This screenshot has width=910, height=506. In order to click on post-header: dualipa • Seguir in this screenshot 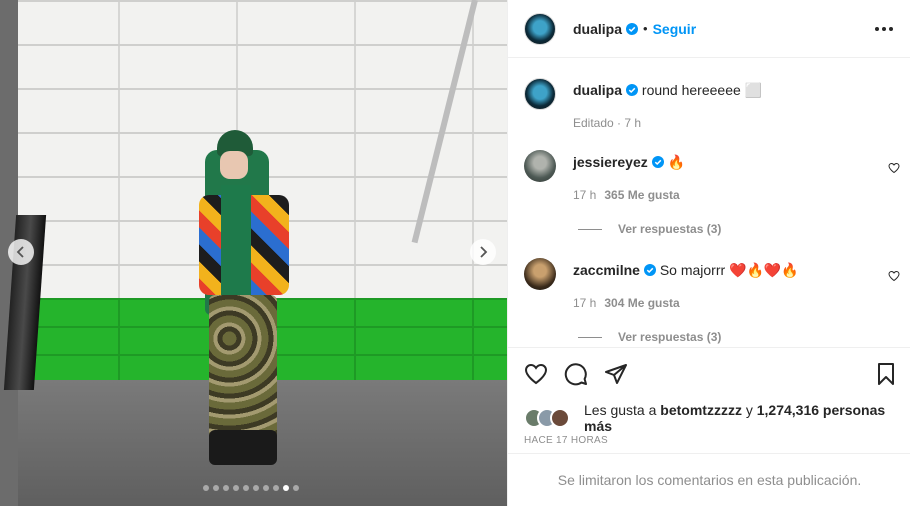, I will do `click(709, 29)`.